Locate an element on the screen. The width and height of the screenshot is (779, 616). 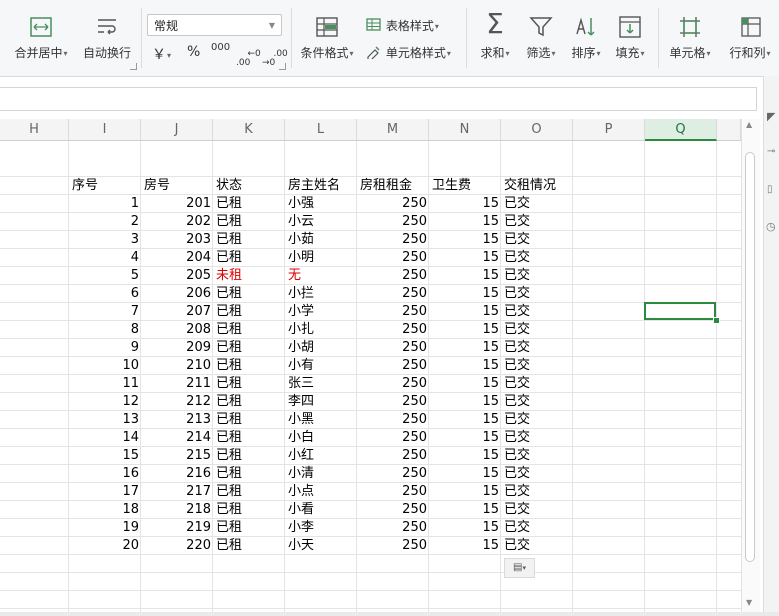
table-cell: 208 is located at coordinates (177, 330).